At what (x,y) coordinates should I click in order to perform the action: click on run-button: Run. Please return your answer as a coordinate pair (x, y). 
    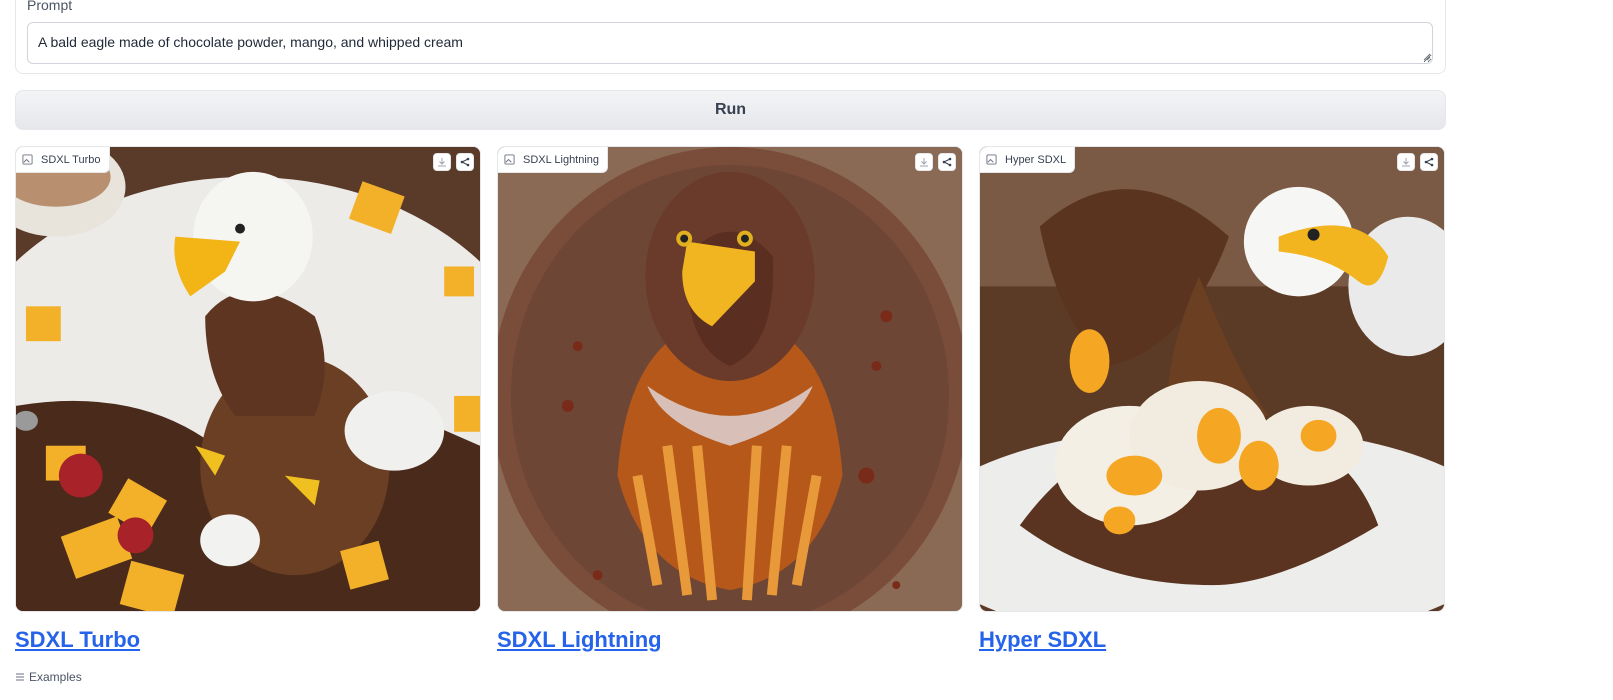
    Looking at the image, I should click on (730, 110).